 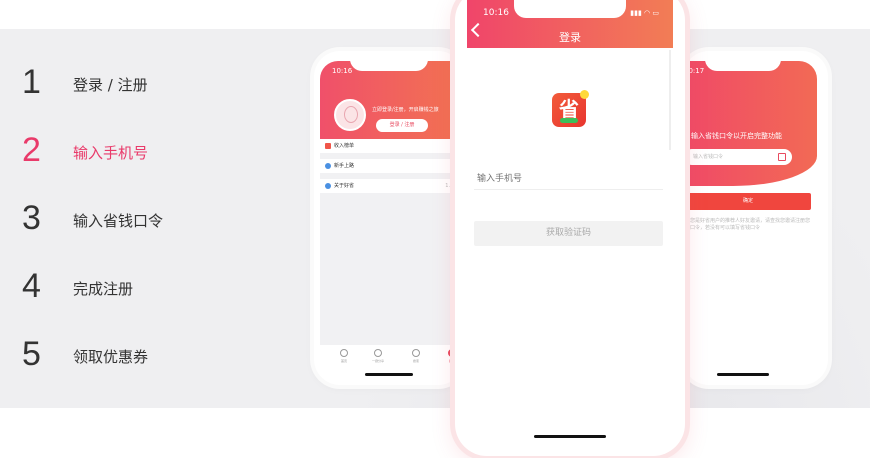 I want to click on list-item-label: 收入榜单, so click(x=344, y=146).